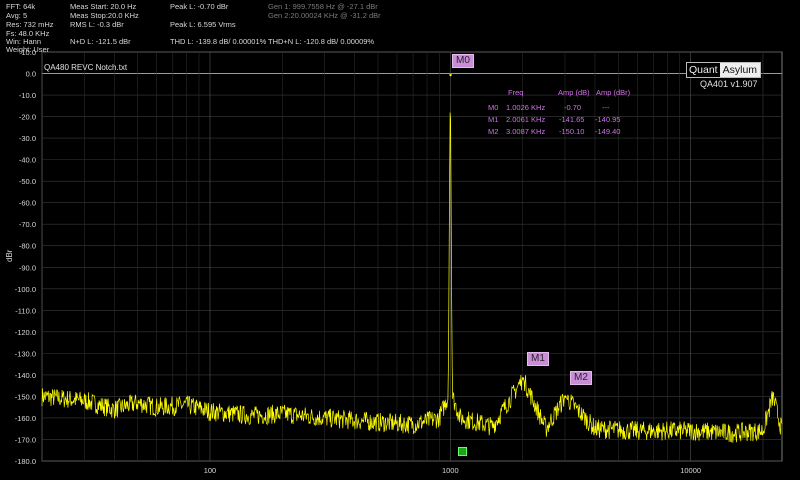 Image resolution: width=800 pixels, height=480 pixels. Describe the element at coordinates (581, 378) in the screenshot. I see `marker-tag-m2: M2` at that location.